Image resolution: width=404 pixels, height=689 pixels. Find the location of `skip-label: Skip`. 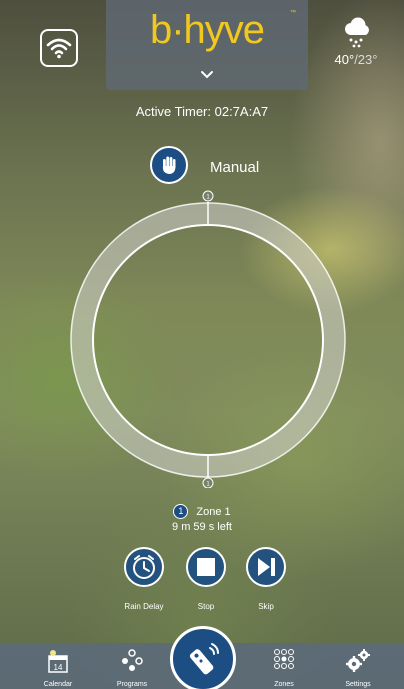

skip-label: Skip is located at coordinates (266, 606).